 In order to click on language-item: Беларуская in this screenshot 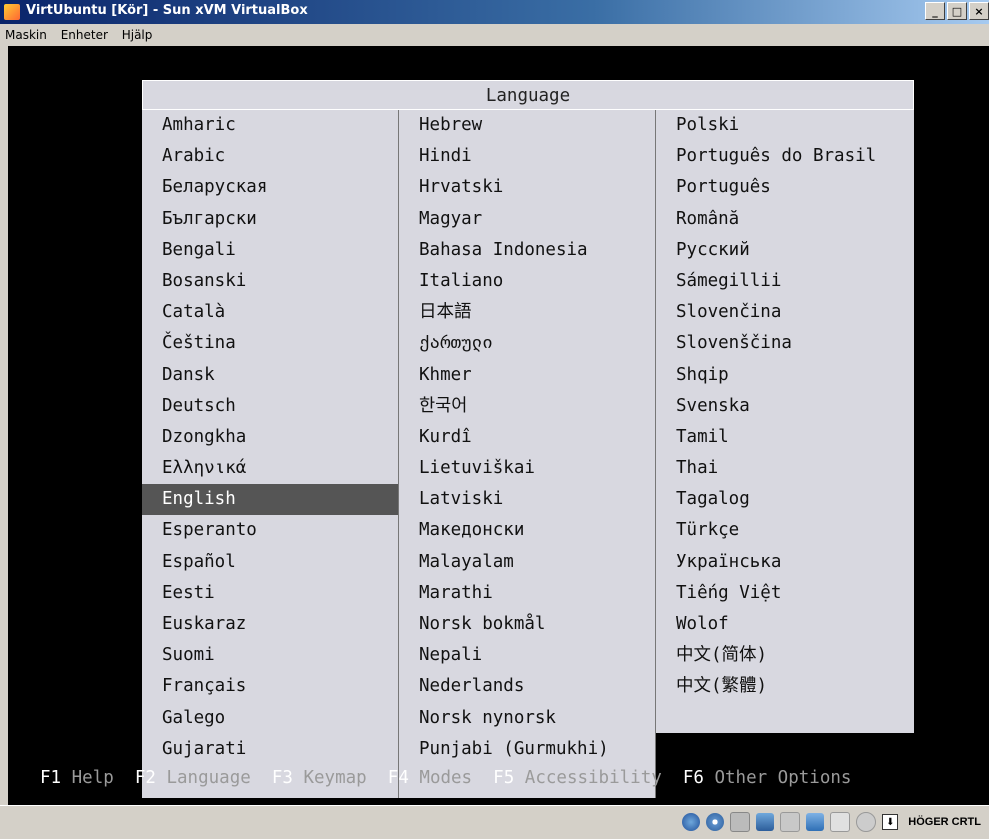, I will do `click(270, 187)`.